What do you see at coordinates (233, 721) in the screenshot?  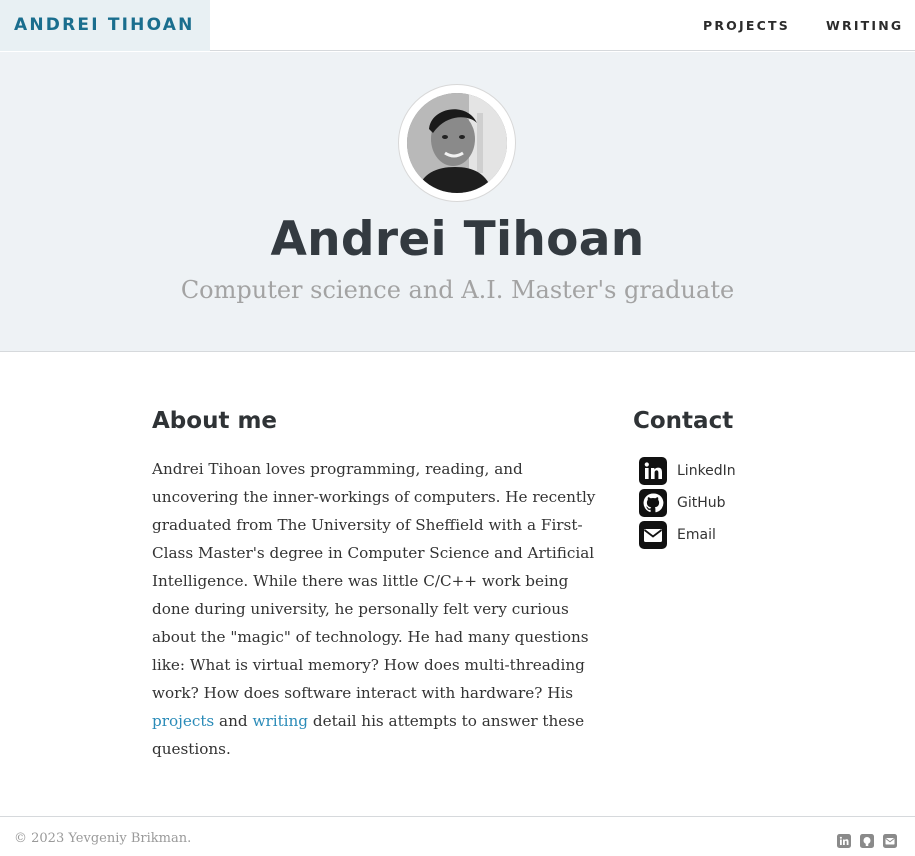 I see `about-text-and: and` at bounding box center [233, 721].